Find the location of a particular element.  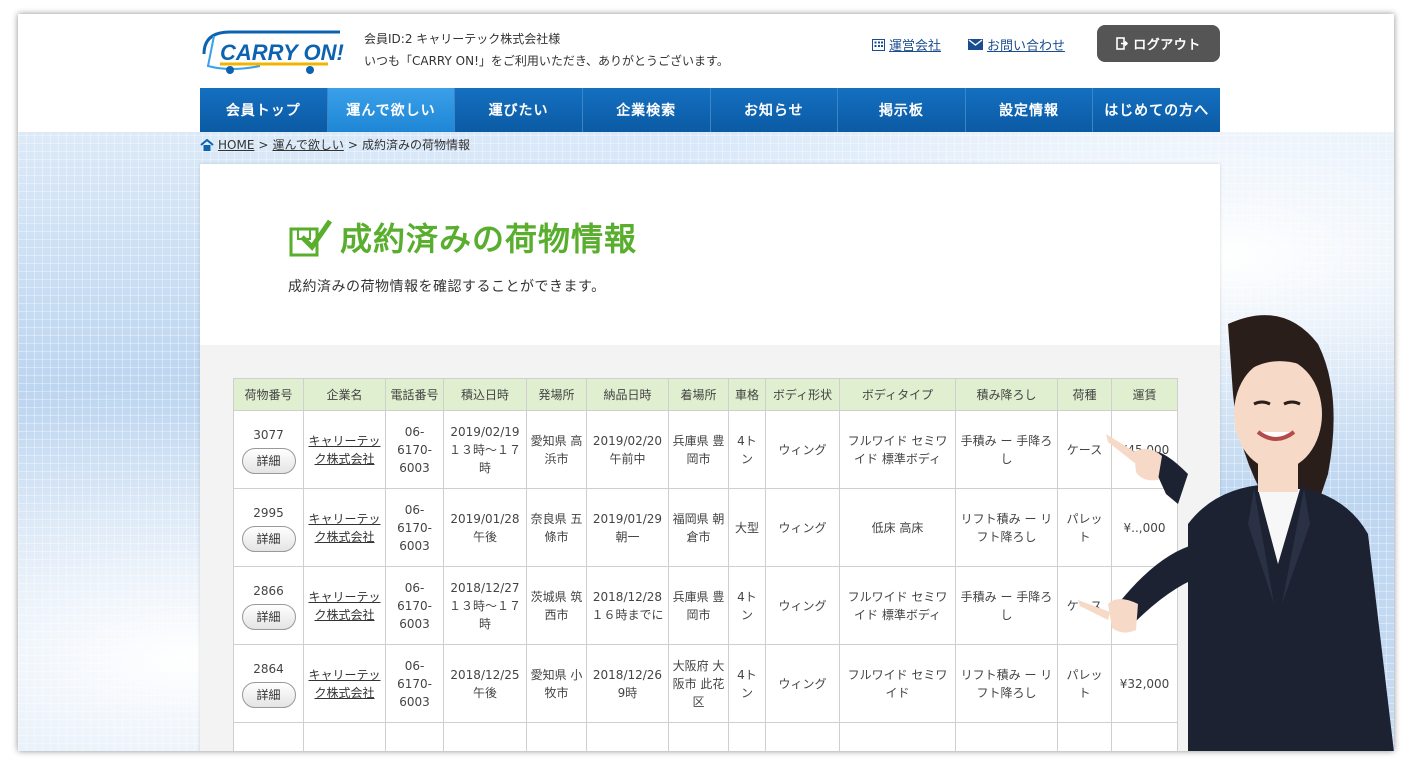

carry-on-logo: CARRY ON! is located at coordinates (272, 51).